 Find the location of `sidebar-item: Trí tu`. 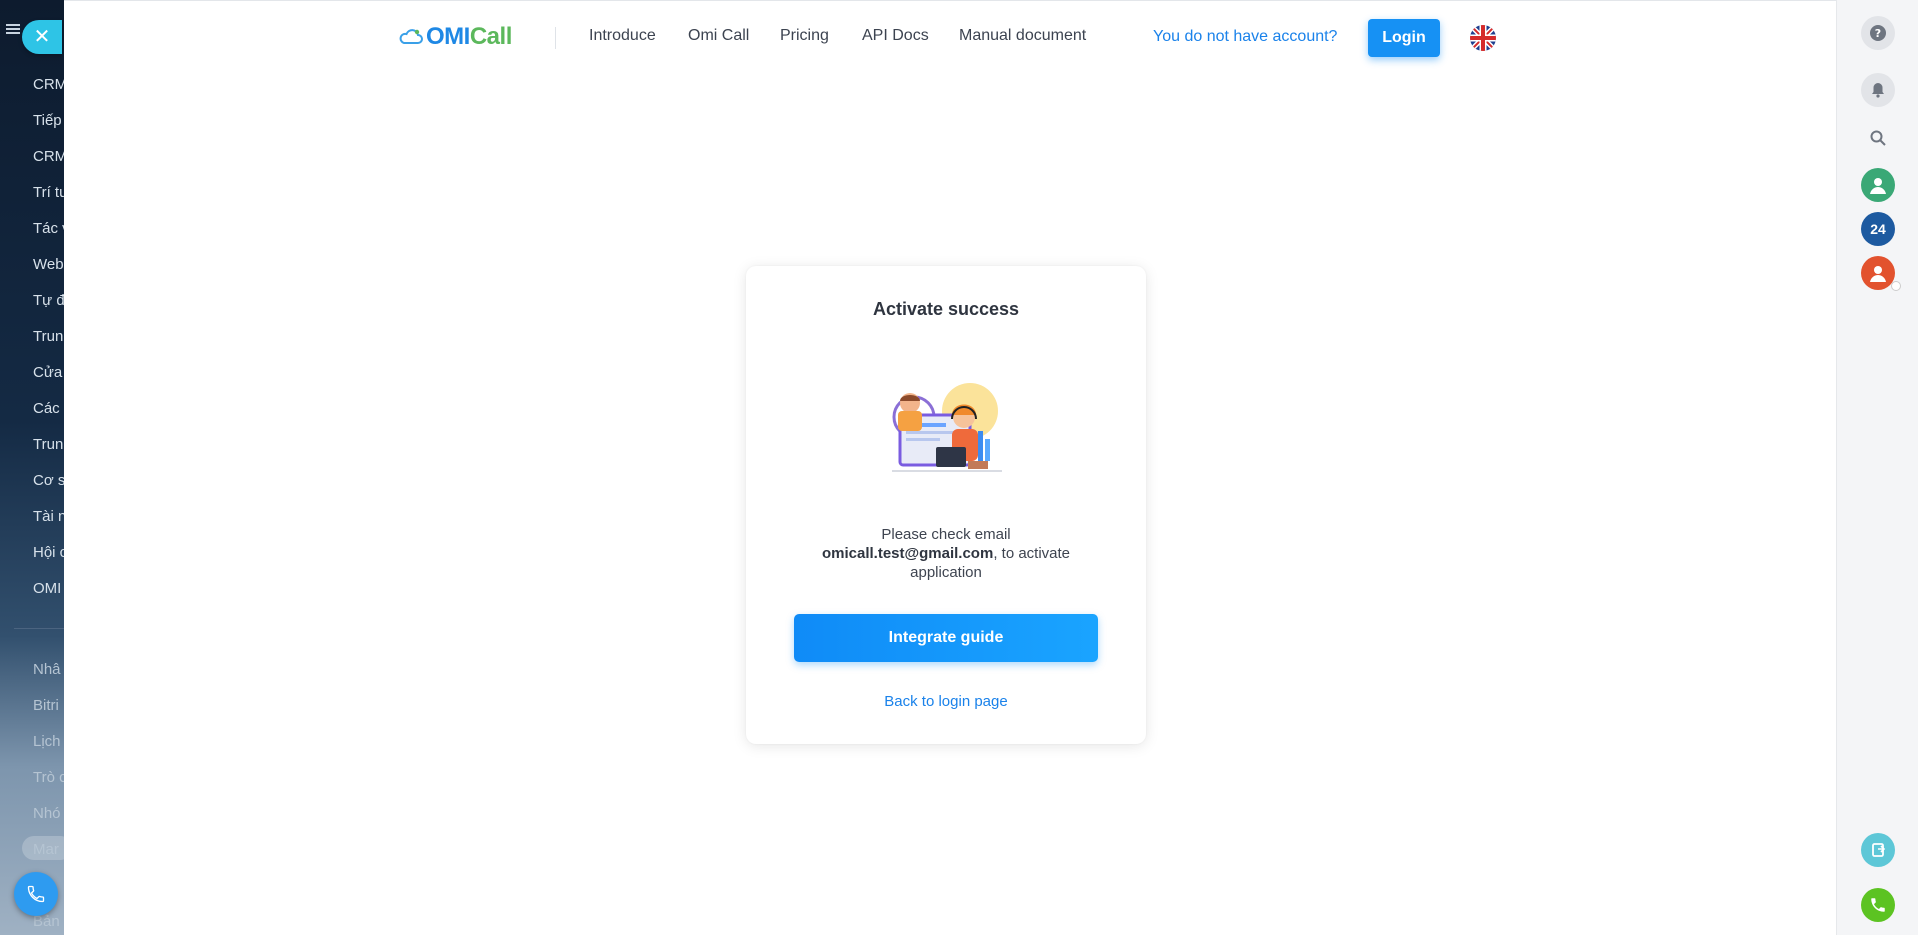

sidebar-item: Trí tu is located at coordinates (48, 192).